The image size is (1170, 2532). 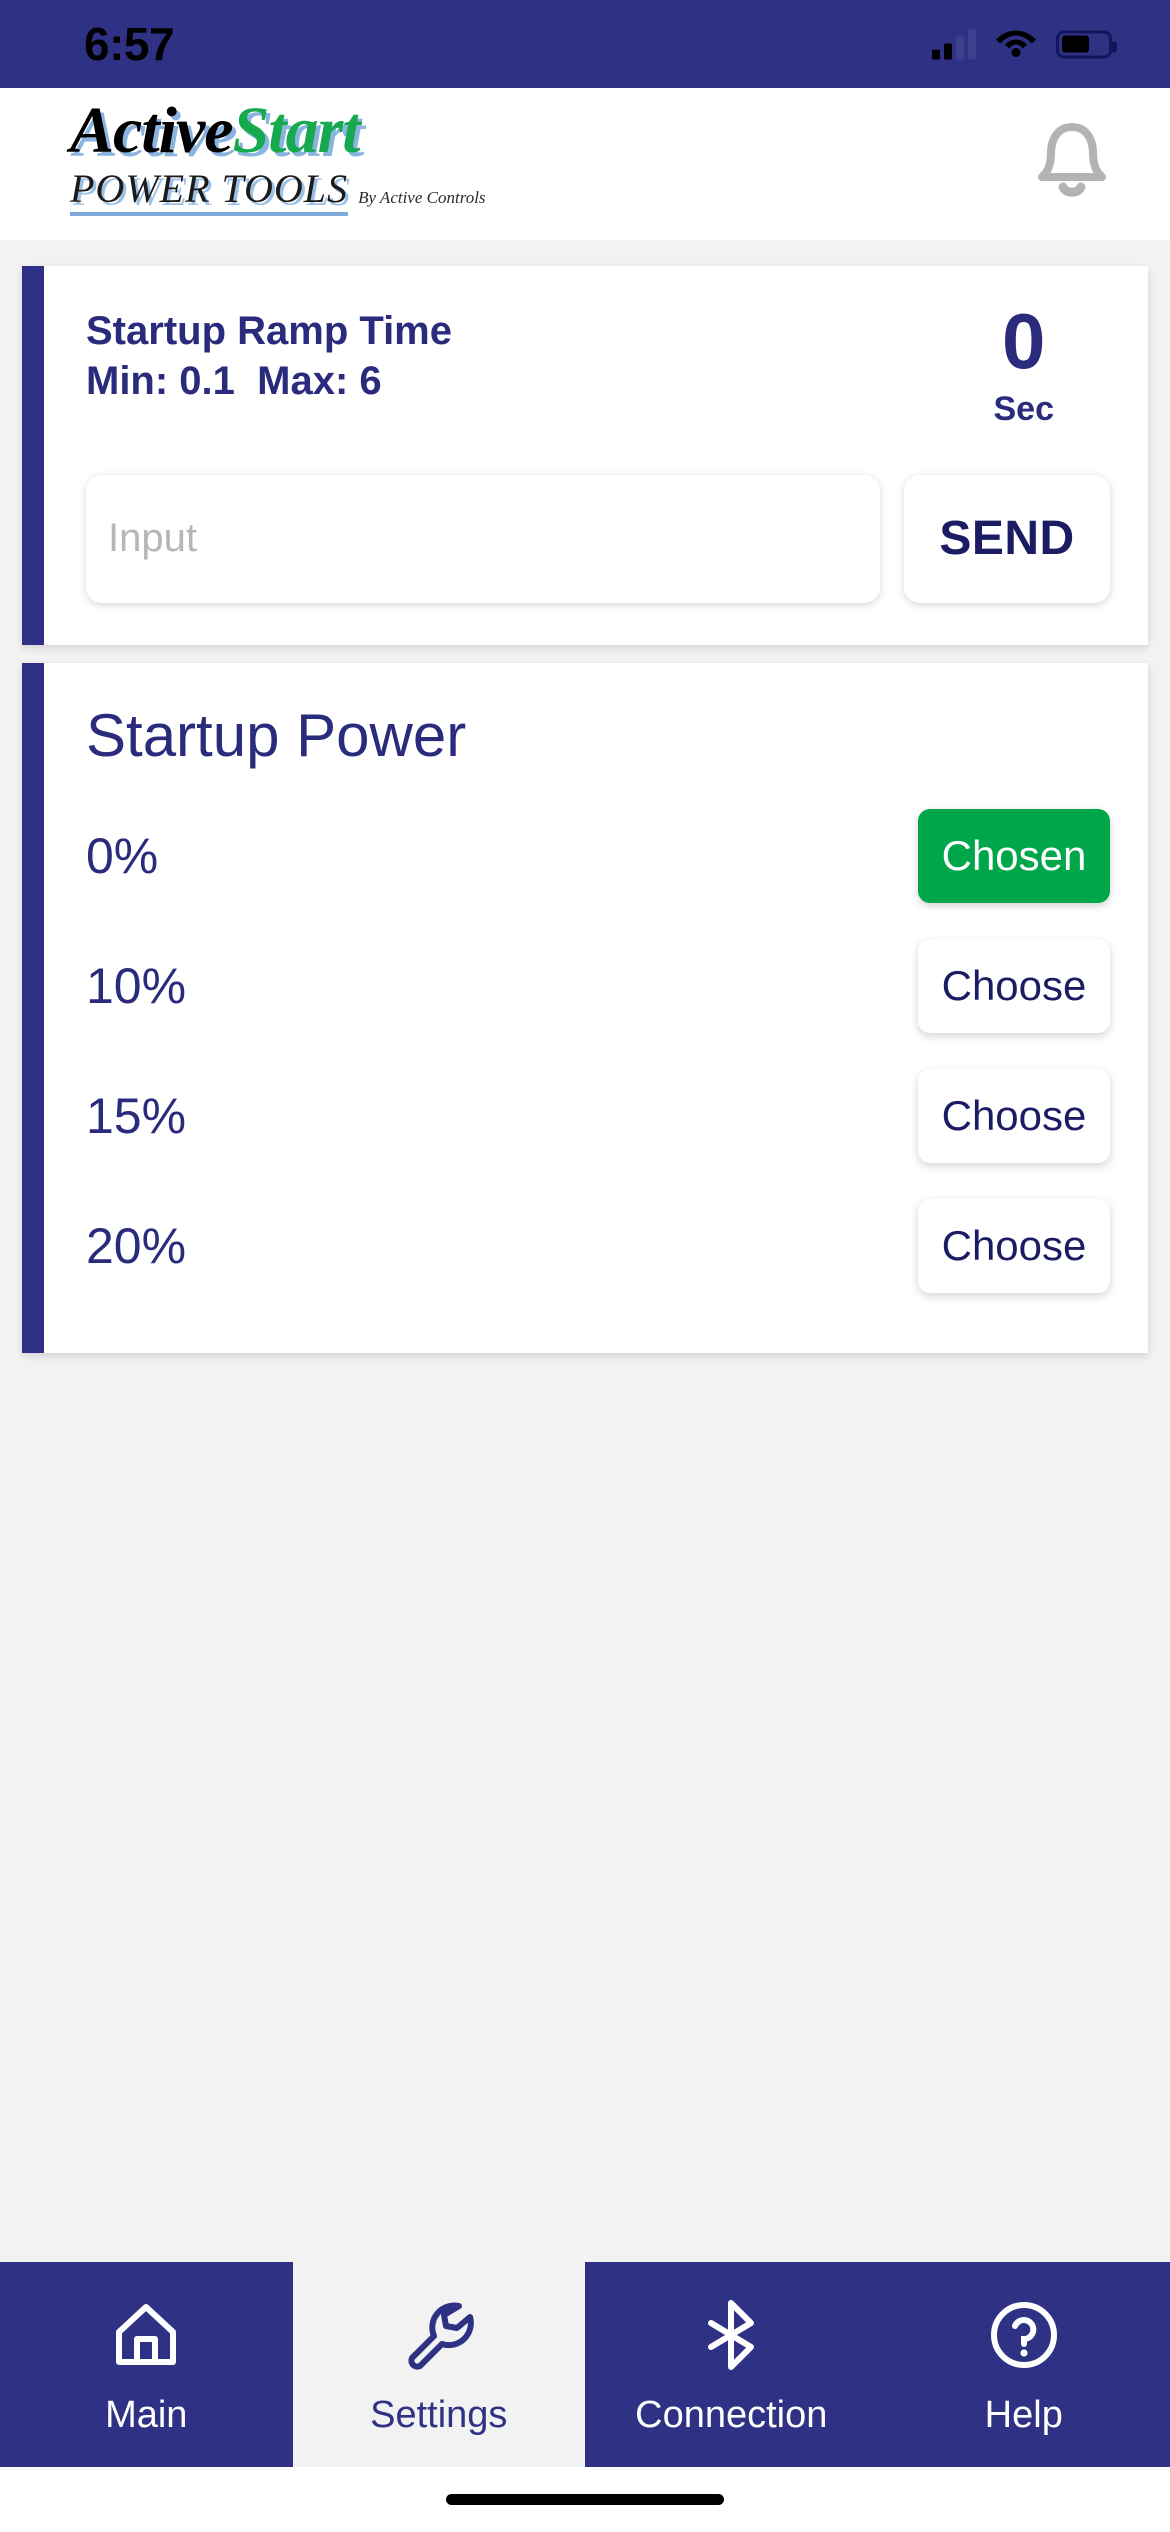 What do you see at coordinates (209, 192) in the screenshot?
I see `brand-subtitle: POWER TOOLS` at bounding box center [209, 192].